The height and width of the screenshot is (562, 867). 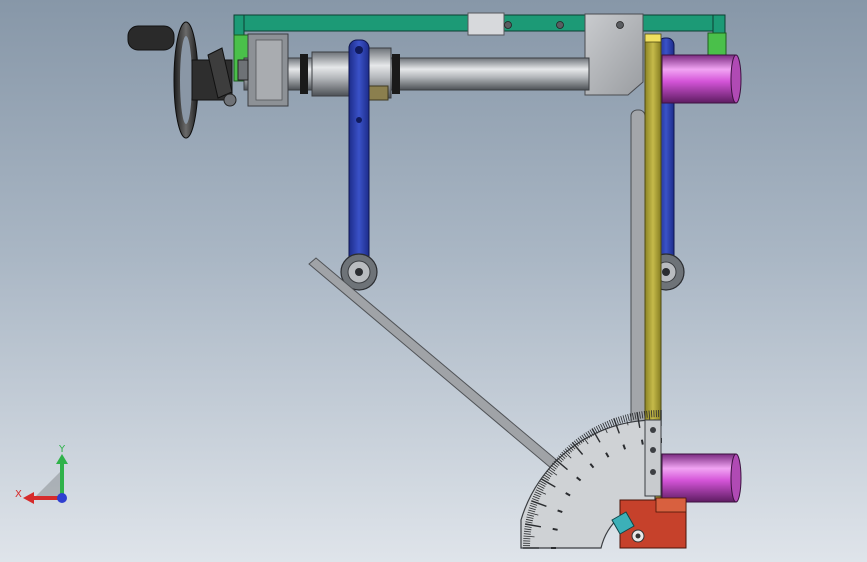 I want to click on main-shaft, so click(x=416, y=74).